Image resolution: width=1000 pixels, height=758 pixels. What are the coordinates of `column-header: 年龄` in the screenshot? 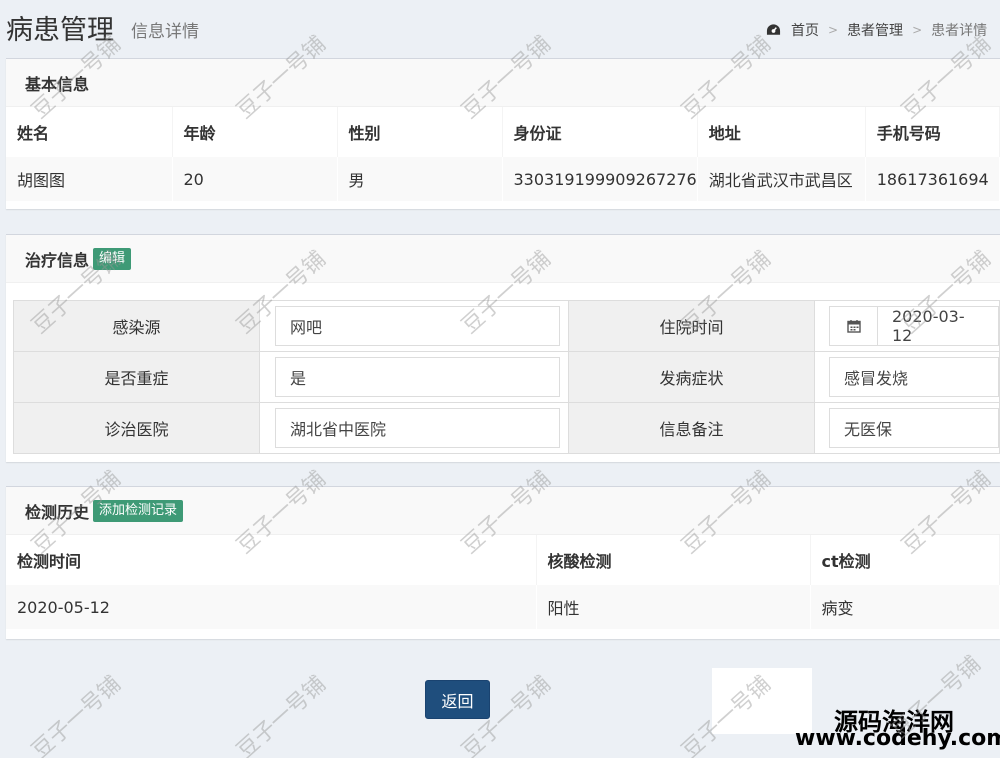 It's located at (255, 132).